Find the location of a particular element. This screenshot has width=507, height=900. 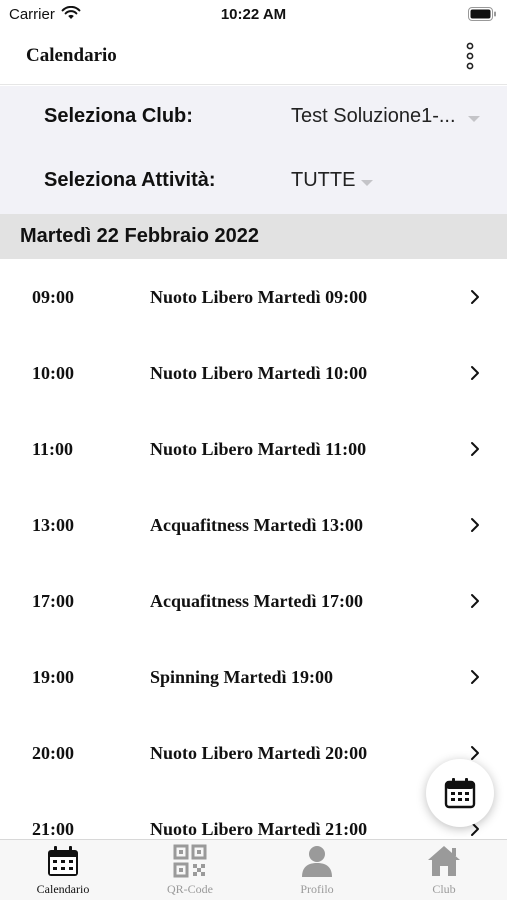

activity-filter-row: Seleziona Attività: TUTTE is located at coordinates (253, 182).